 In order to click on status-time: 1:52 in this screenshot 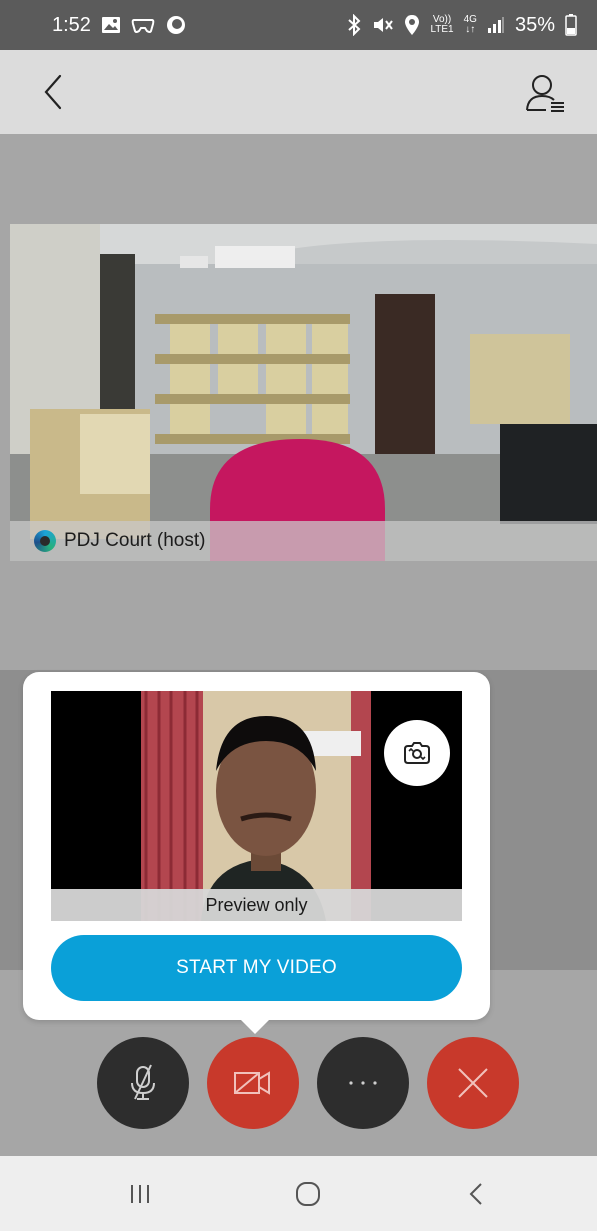, I will do `click(71, 24)`.